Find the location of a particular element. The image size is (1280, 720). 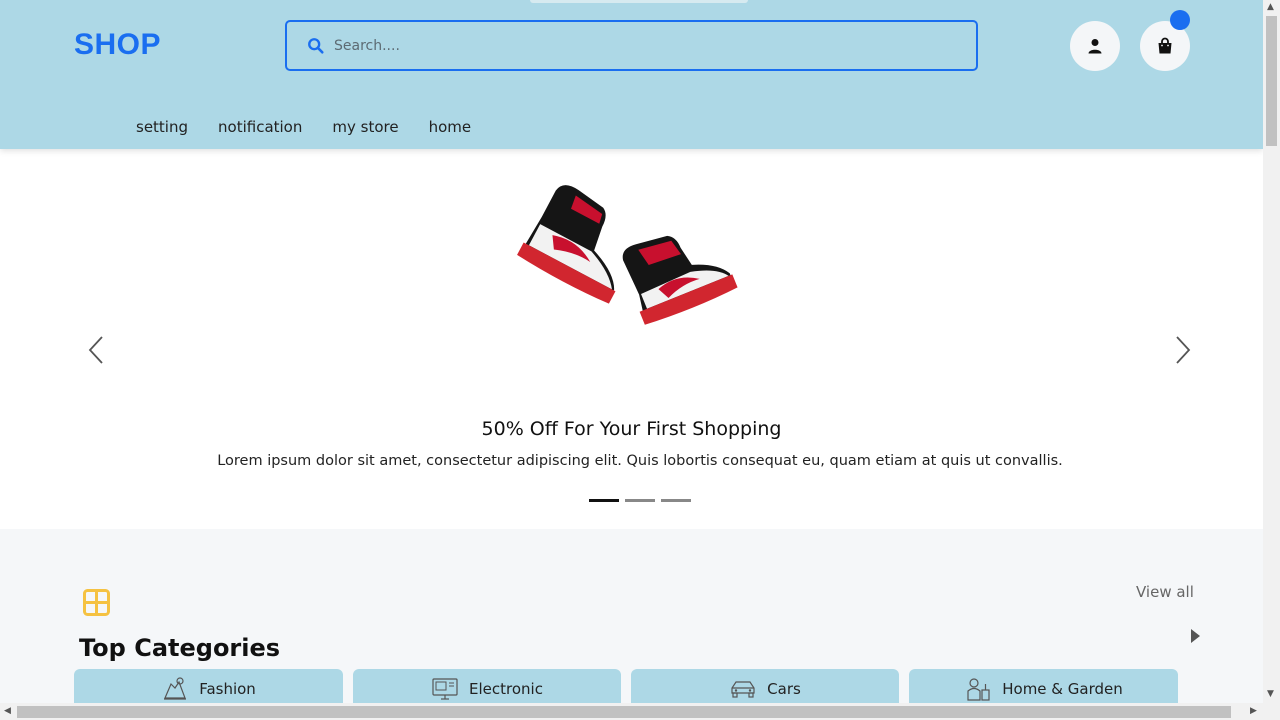

category-label: Fashion is located at coordinates (227, 689).